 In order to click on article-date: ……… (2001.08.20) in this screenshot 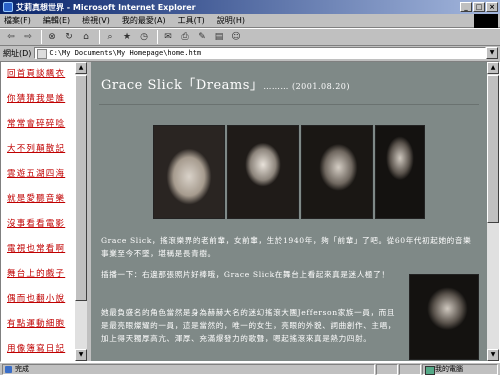, I will do `click(307, 86)`.